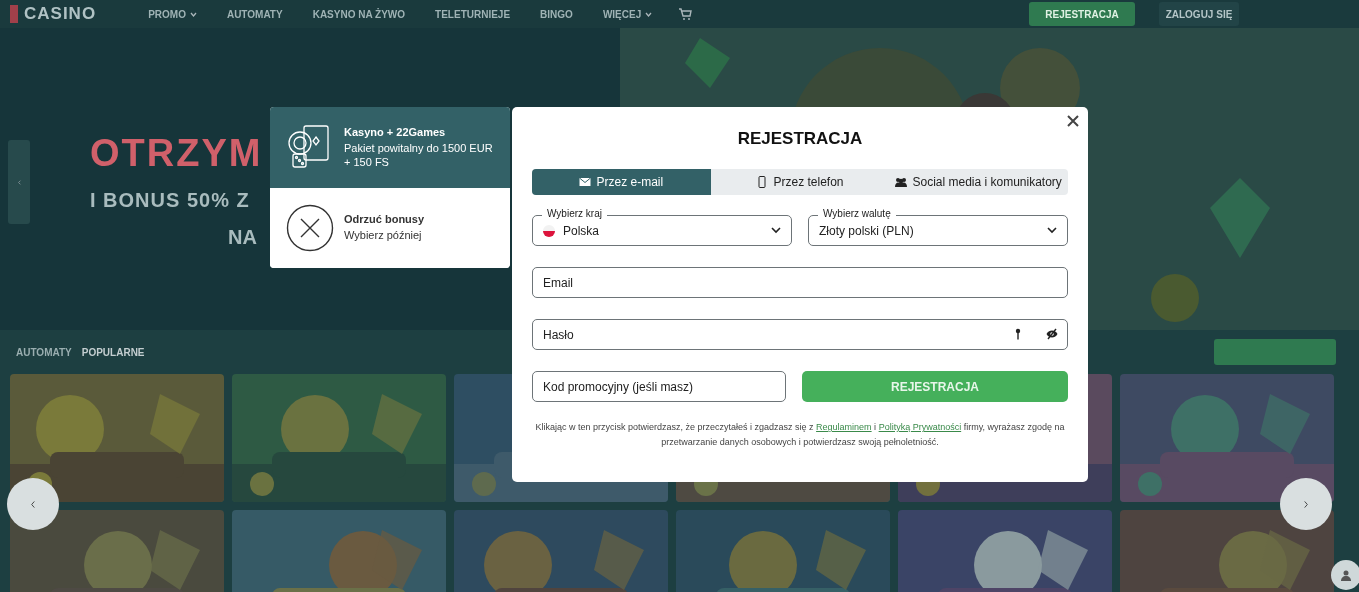 This screenshot has height=592, width=1359. I want to click on policy-link: Polityką Prywatności, so click(920, 427).